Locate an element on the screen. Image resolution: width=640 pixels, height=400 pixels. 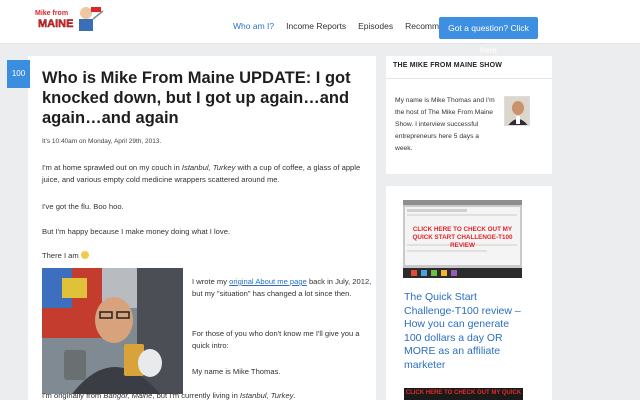
nav-who-am-i: Who am I? is located at coordinates (253, 26).